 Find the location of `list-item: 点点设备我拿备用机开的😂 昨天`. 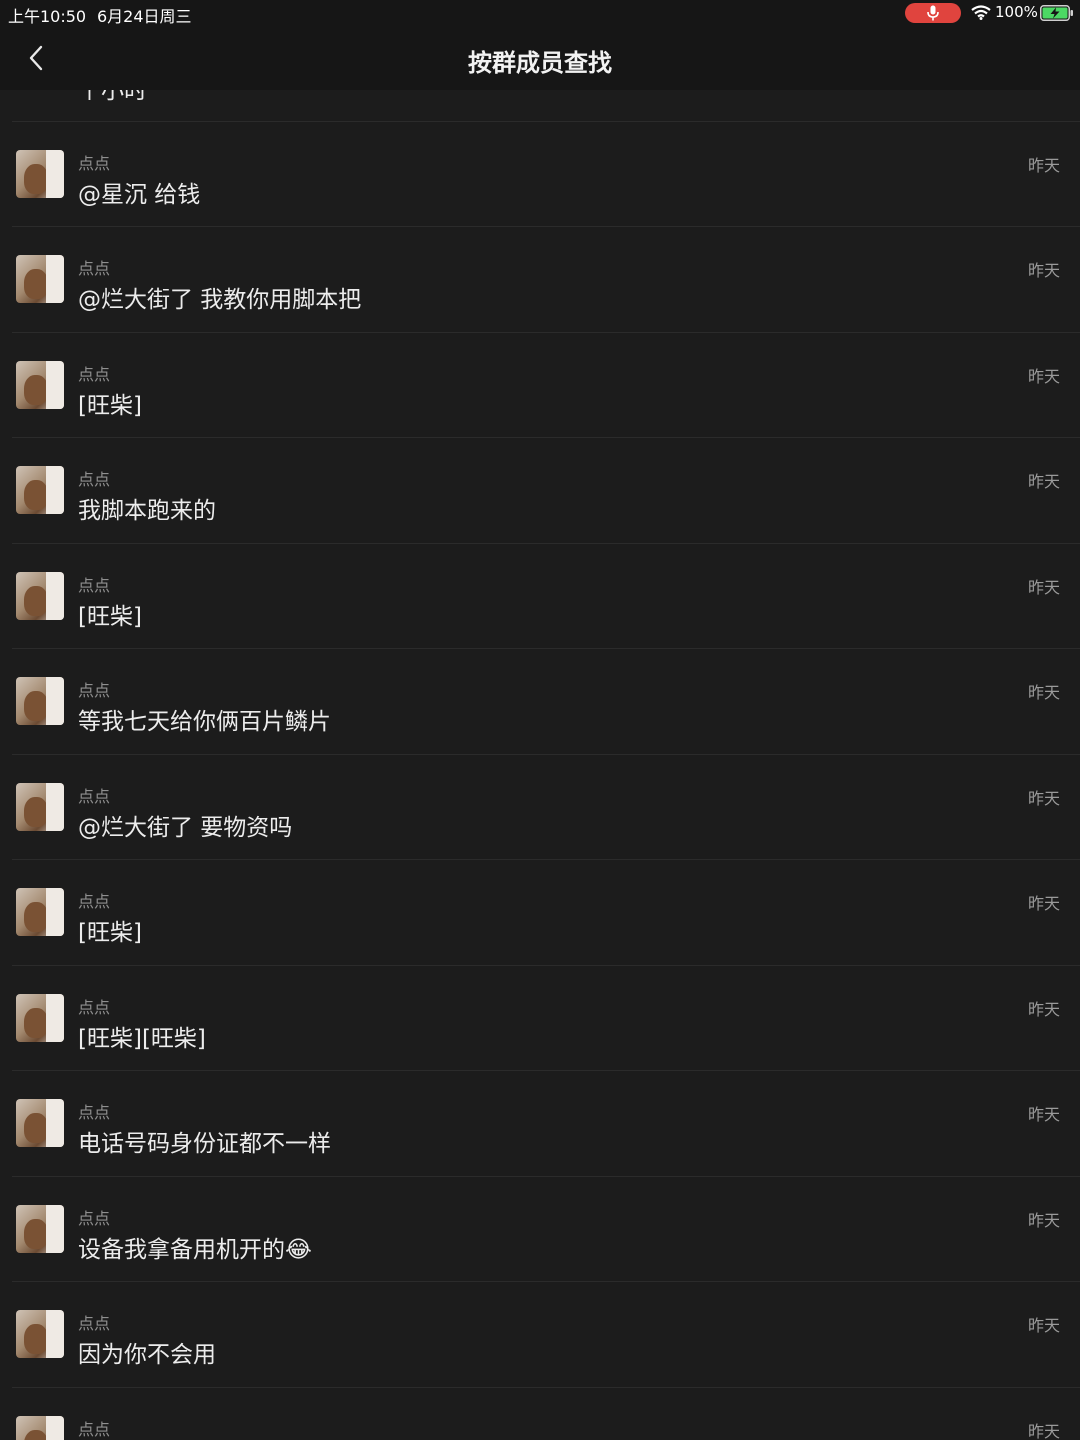

list-item: 点点设备我拿备用机开的😂 昨天 is located at coordinates (540, 1230).